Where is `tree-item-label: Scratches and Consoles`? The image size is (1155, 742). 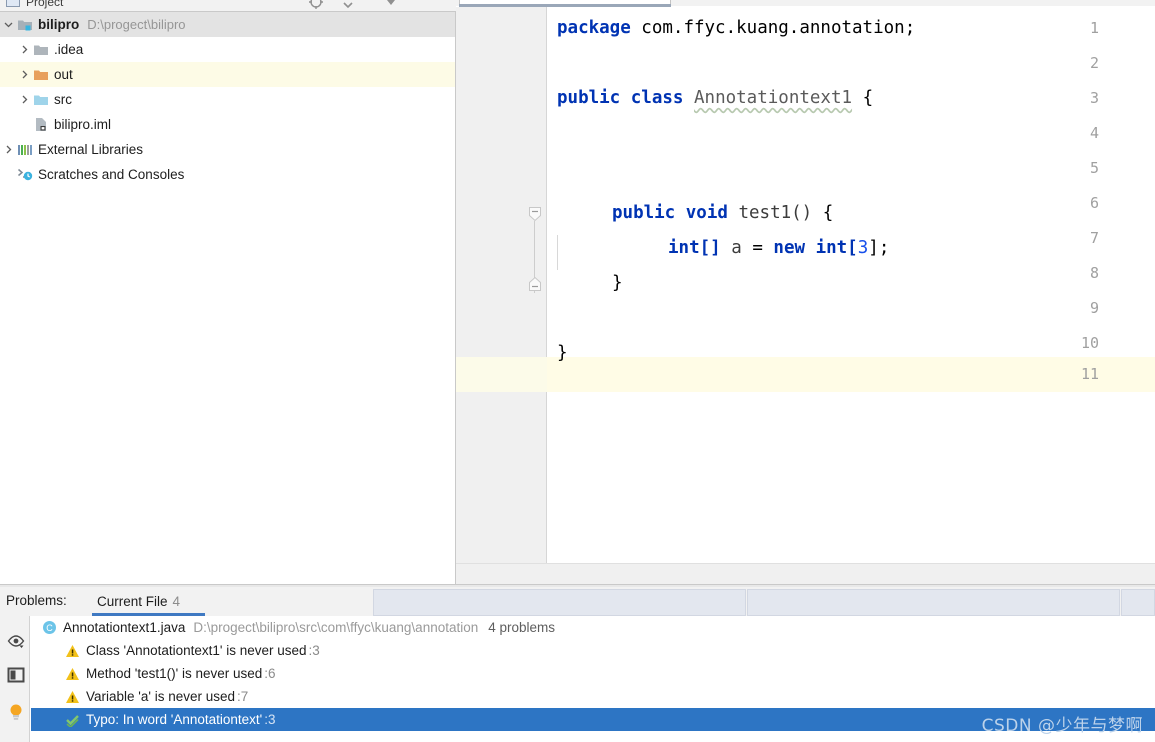
tree-item-label: Scratches and Consoles is located at coordinates (111, 174).